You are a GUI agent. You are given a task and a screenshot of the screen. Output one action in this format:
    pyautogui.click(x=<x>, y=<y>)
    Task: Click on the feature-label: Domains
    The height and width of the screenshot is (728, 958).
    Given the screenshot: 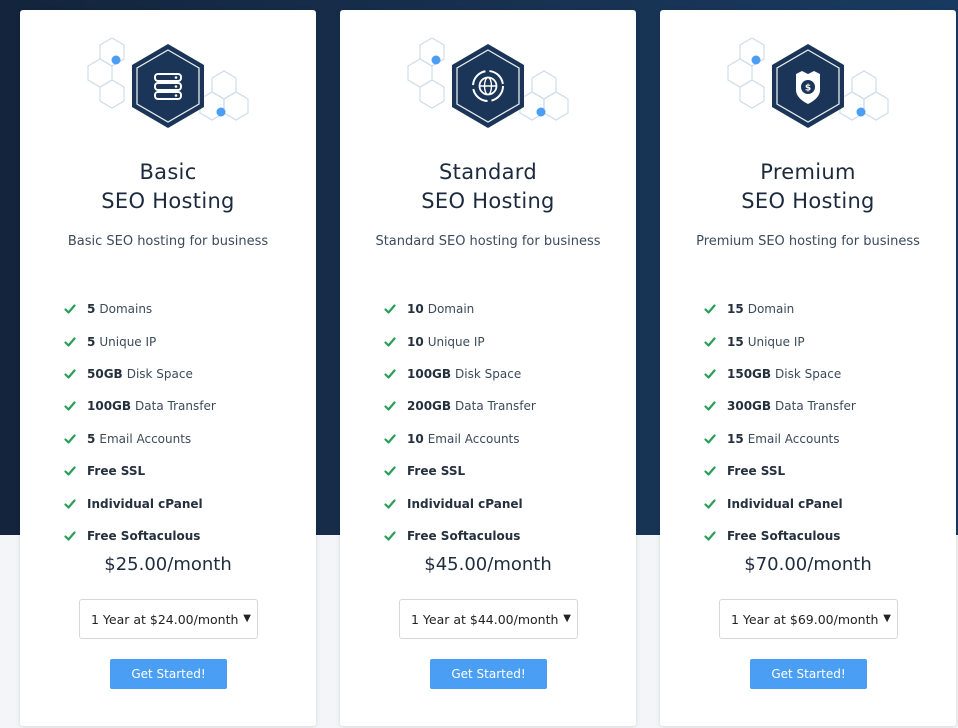 What is the action you would take?
    pyautogui.click(x=126, y=309)
    